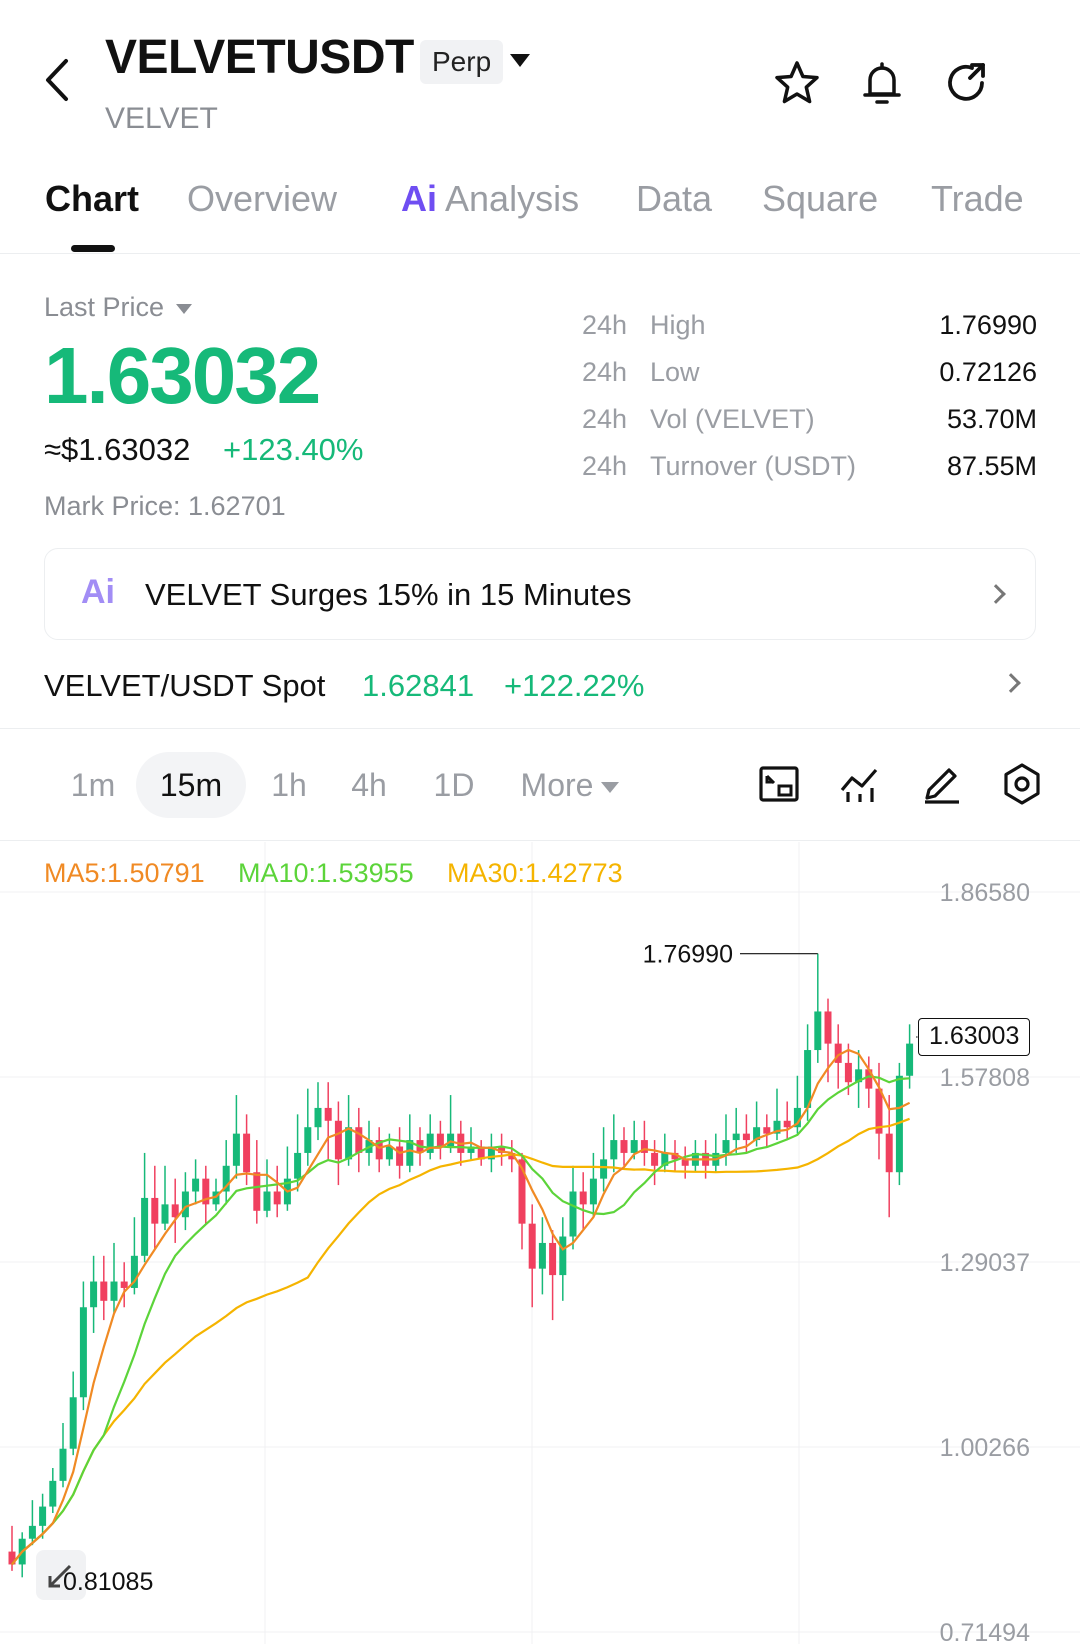  What do you see at coordinates (991, 466) in the screenshot?
I see `stat-turnover-value: 87.55M` at bounding box center [991, 466].